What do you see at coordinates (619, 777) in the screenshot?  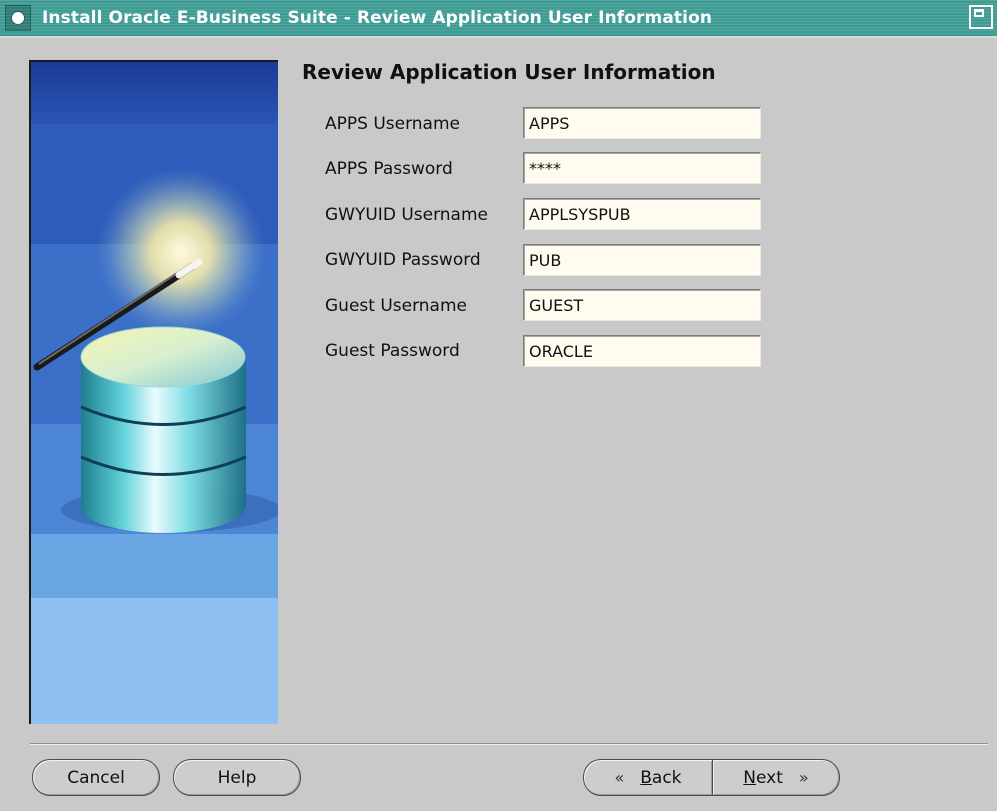 I see `chevron-left-icon: «` at bounding box center [619, 777].